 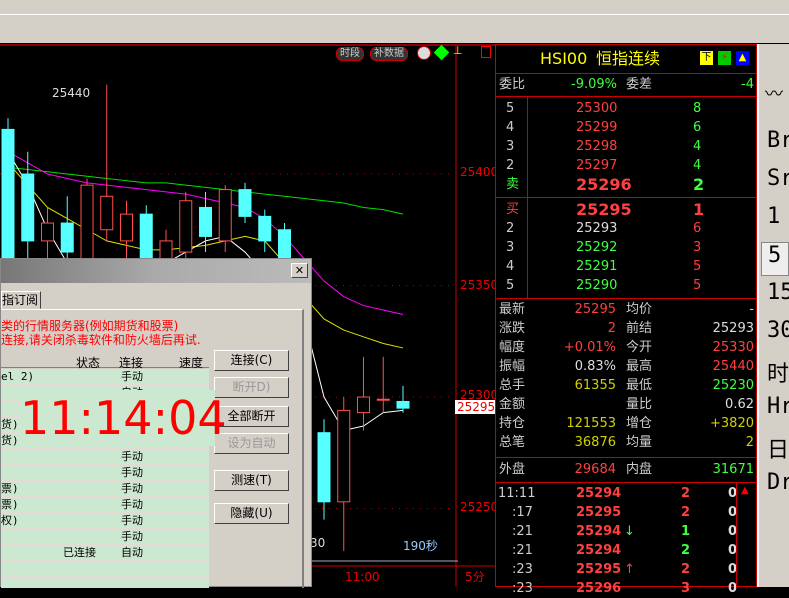 I want to click on tick-arrow-icon: ↑, so click(x=629, y=569).